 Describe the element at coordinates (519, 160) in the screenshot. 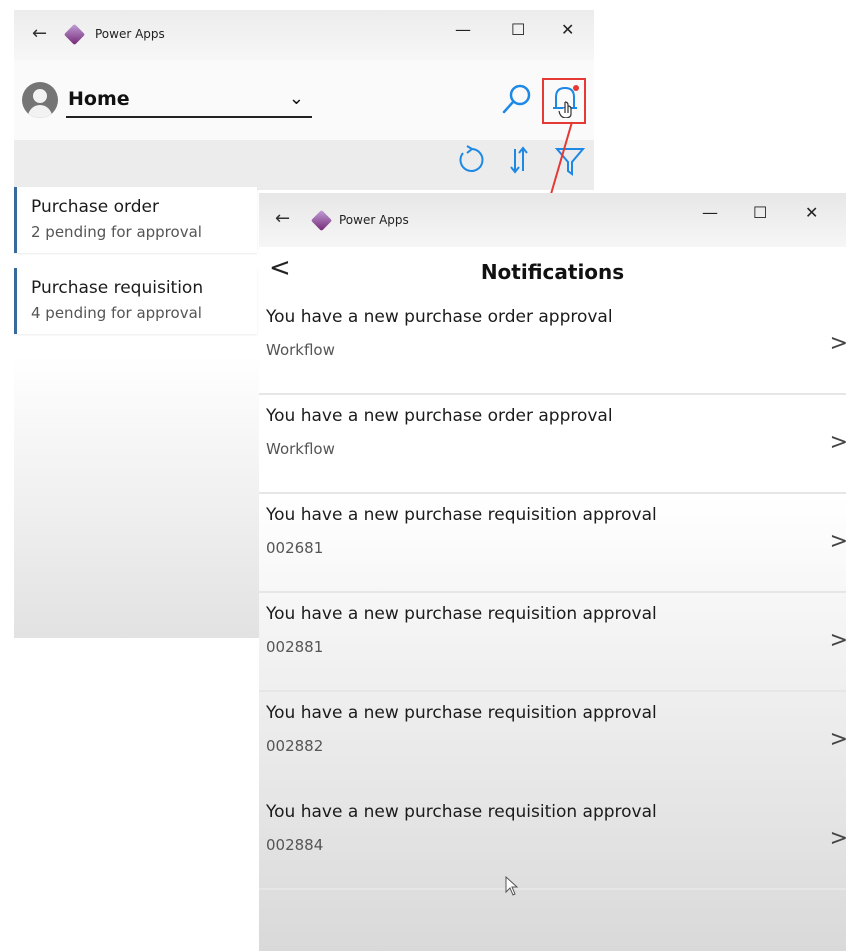

I see `sort-icon` at that location.